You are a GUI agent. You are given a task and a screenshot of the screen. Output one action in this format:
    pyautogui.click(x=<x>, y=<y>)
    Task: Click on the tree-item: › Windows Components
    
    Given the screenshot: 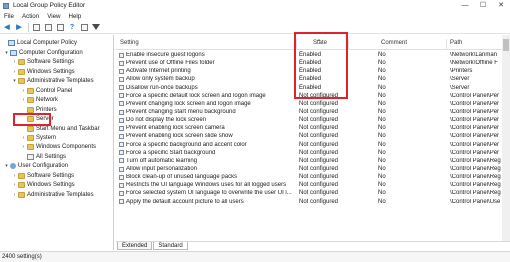 What is the action you would take?
    pyautogui.click(x=58, y=146)
    